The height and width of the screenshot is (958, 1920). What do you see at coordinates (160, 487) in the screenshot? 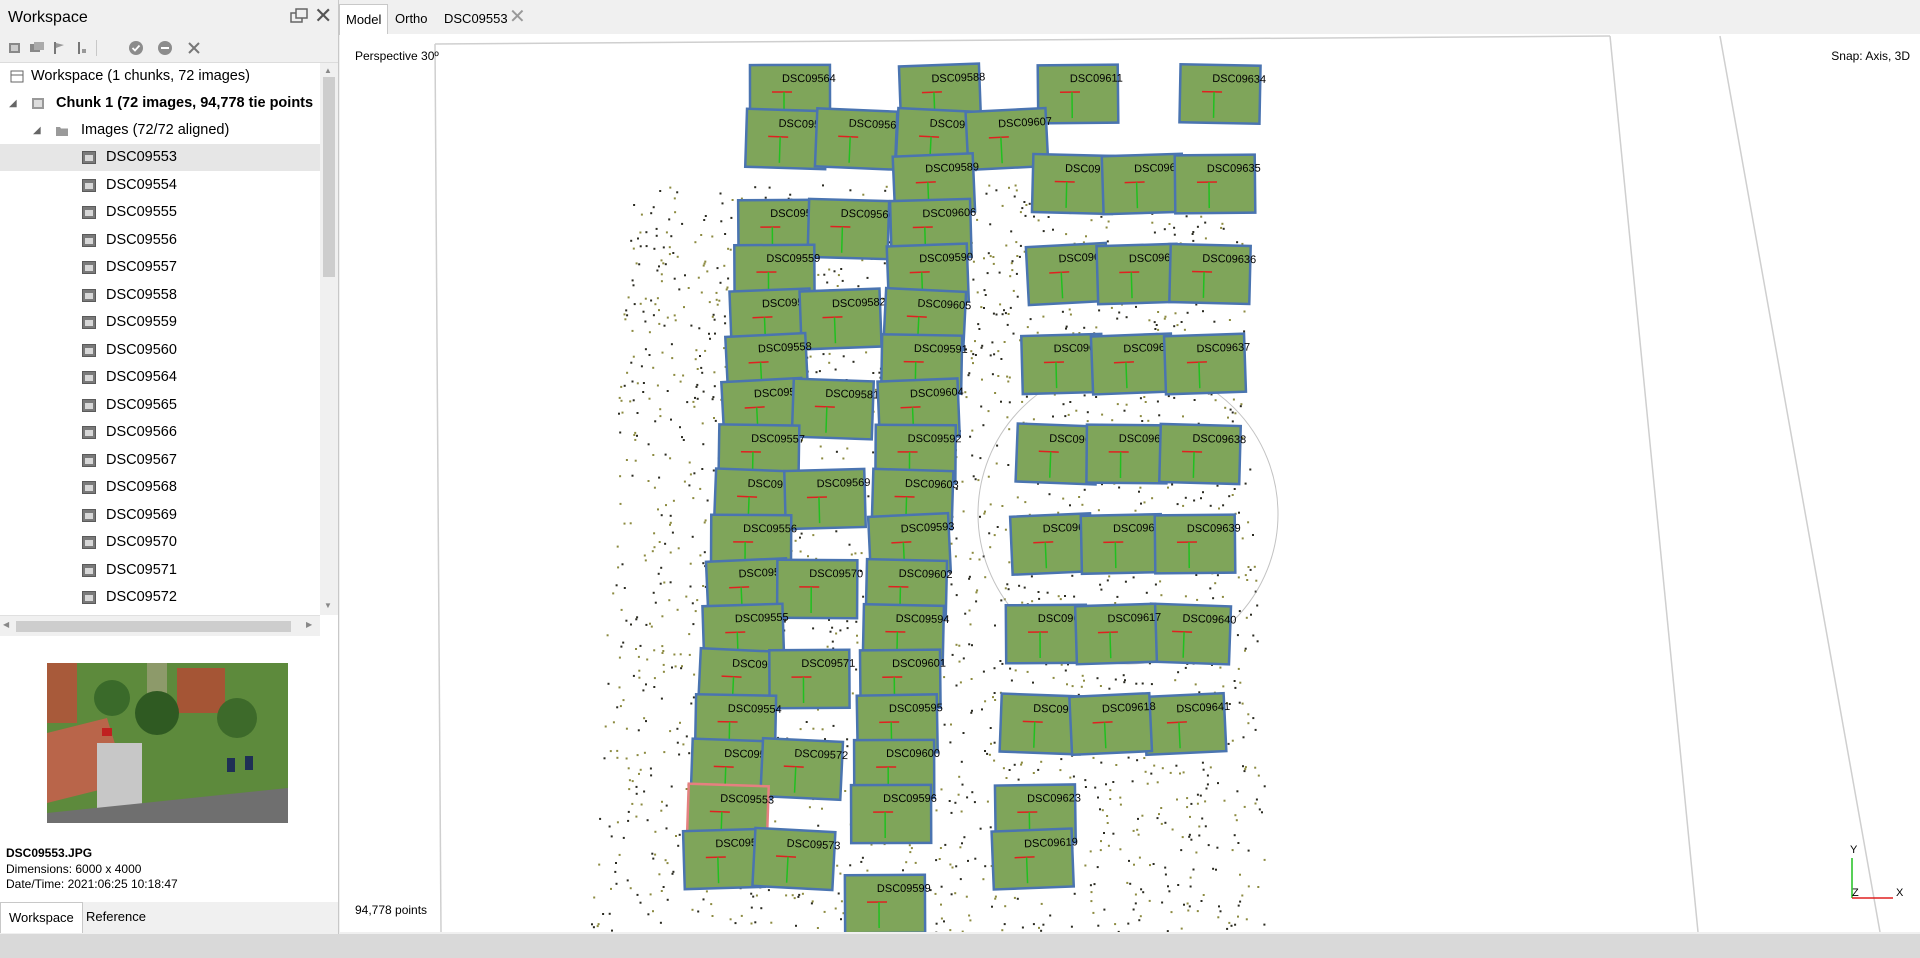
I see `tree-image-item: DSC09568` at bounding box center [160, 487].